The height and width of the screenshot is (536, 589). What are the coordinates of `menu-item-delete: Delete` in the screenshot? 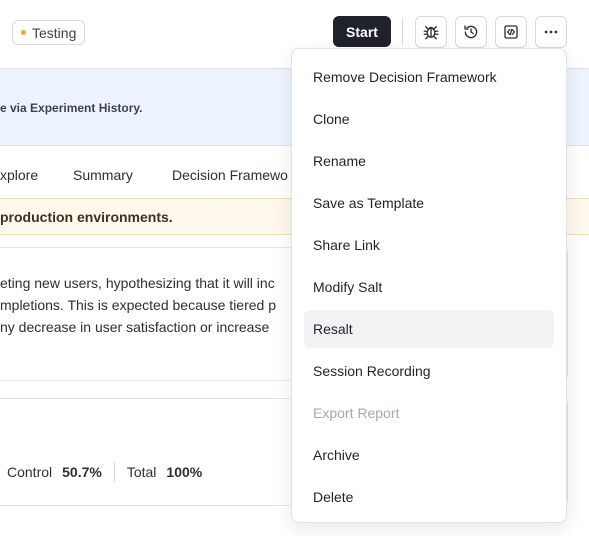 It's located at (429, 497).